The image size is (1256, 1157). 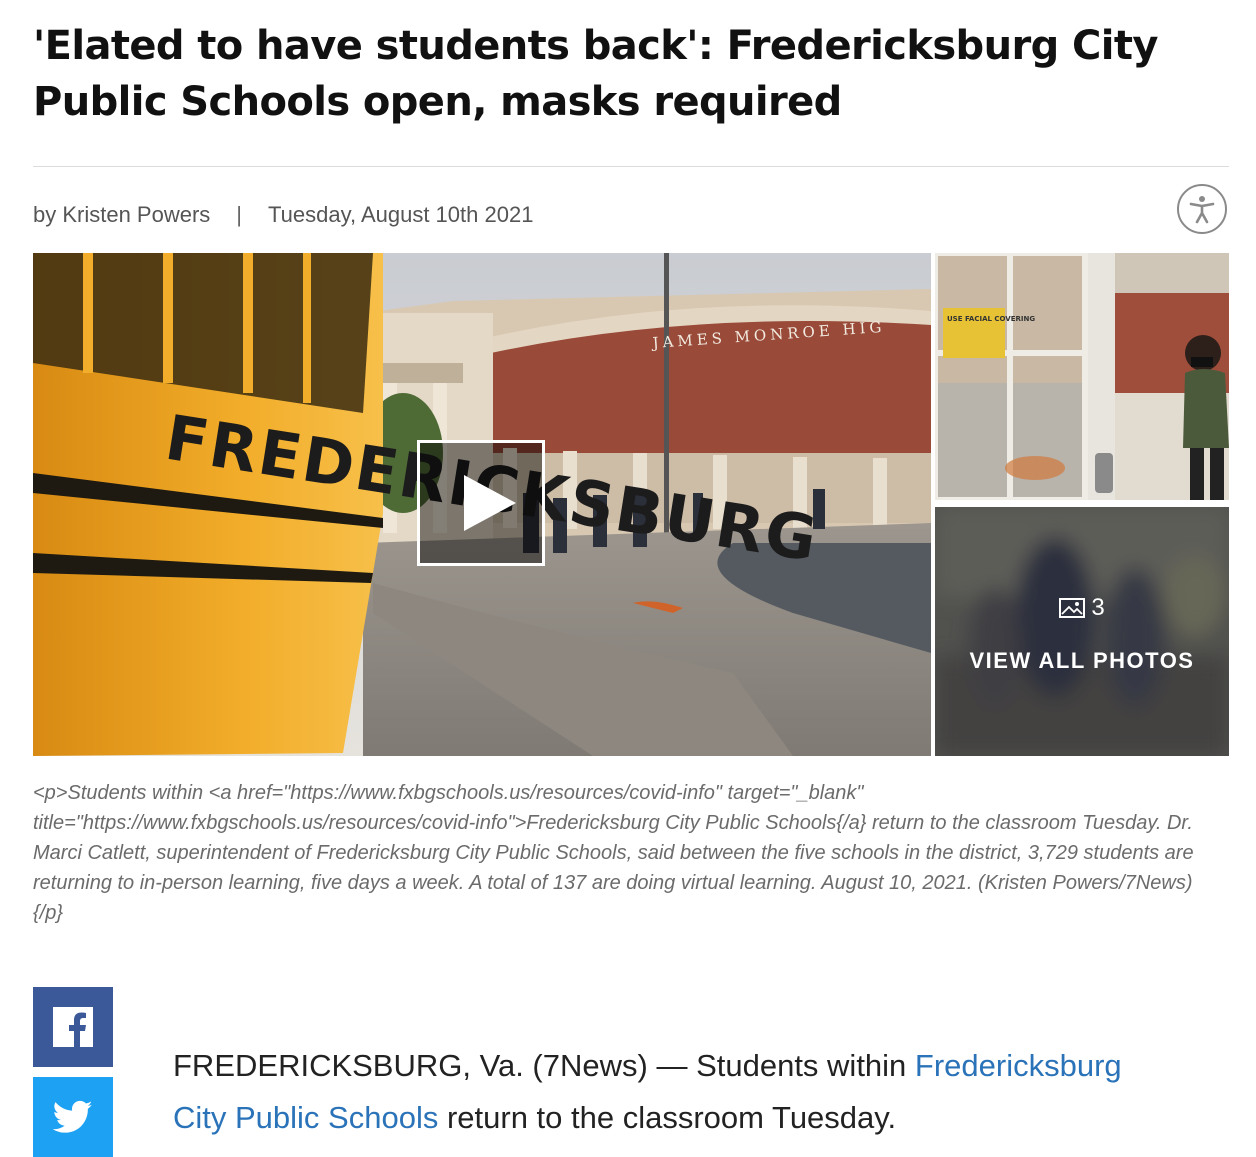 I want to click on share-facebook-button, so click(x=73, y=1027).